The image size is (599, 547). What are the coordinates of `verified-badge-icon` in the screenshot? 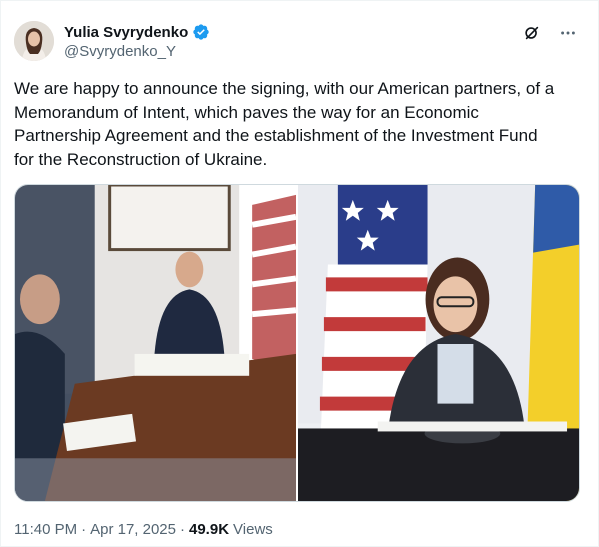 It's located at (201, 32).